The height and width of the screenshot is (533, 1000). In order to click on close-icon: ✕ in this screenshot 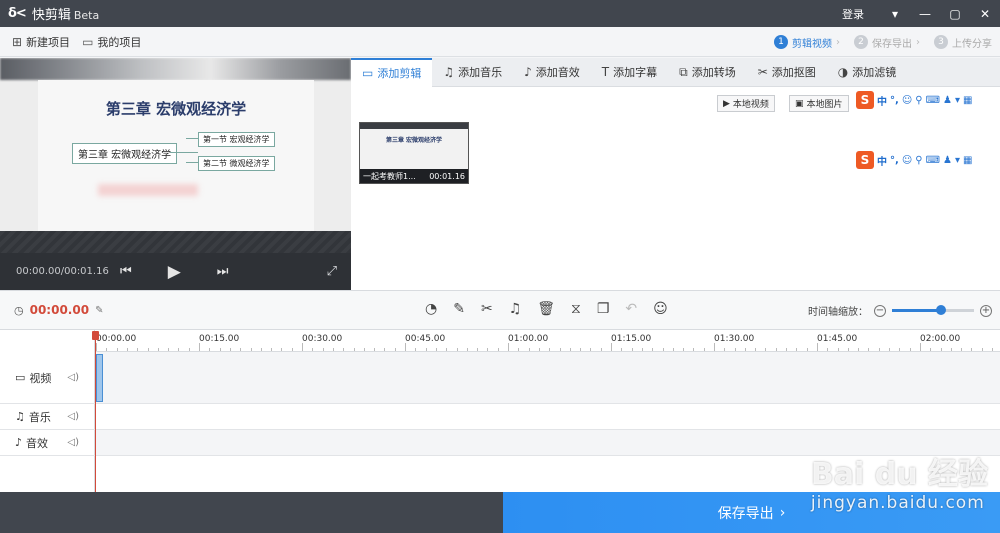, I will do `click(985, 14)`.